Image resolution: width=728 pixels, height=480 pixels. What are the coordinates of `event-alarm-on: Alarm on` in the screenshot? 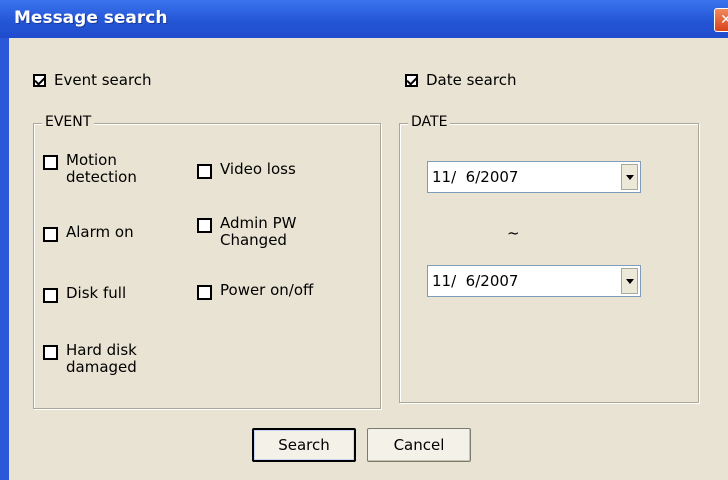 It's located at (88, 233).